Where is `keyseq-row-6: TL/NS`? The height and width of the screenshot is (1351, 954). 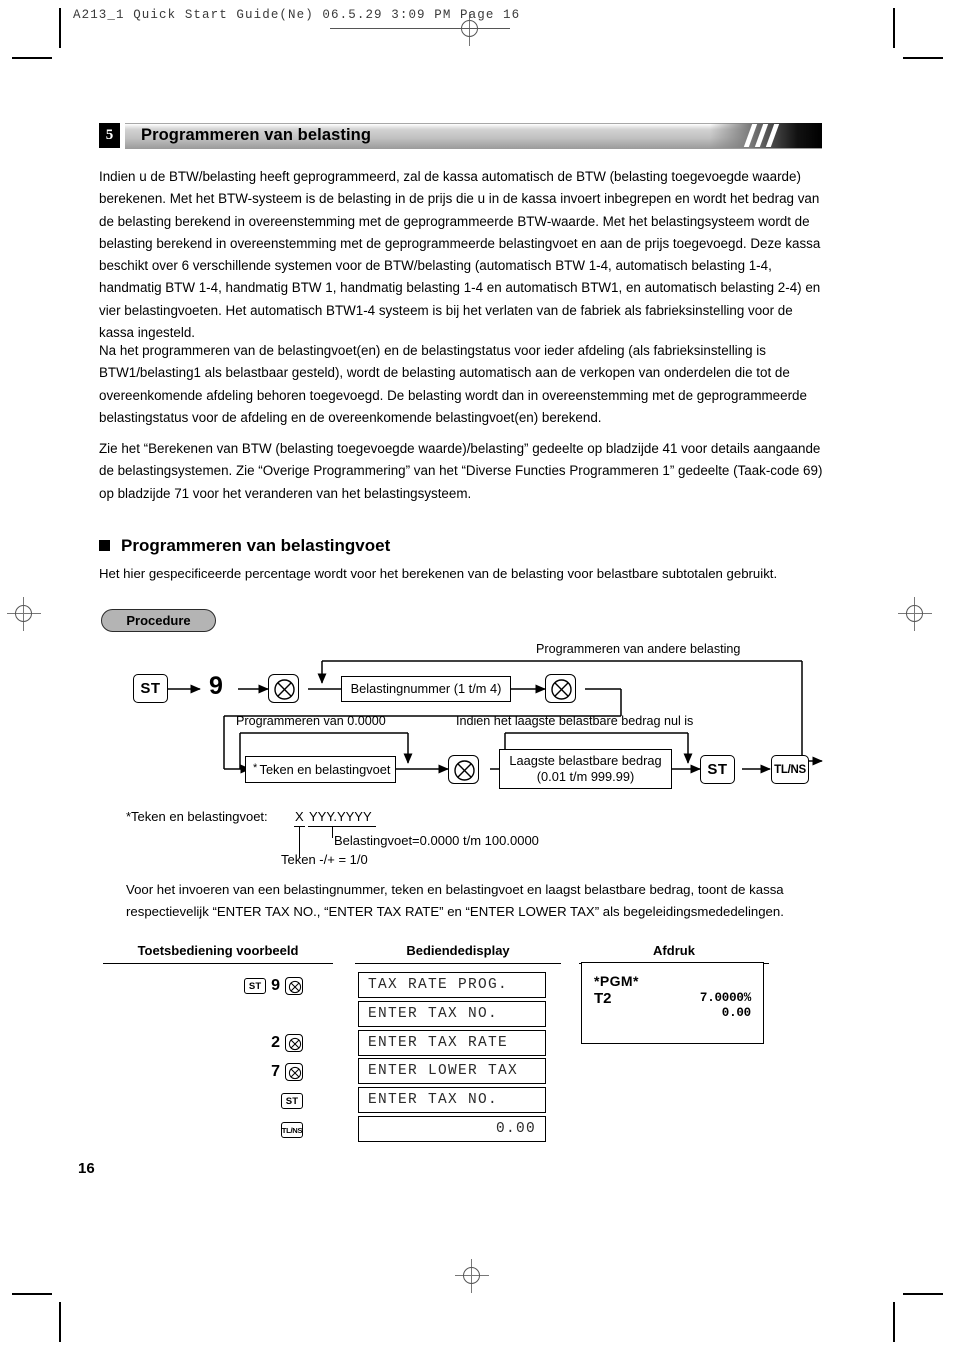
keyseq-row-6: TL/NS is located at coordinates (203, 1130).